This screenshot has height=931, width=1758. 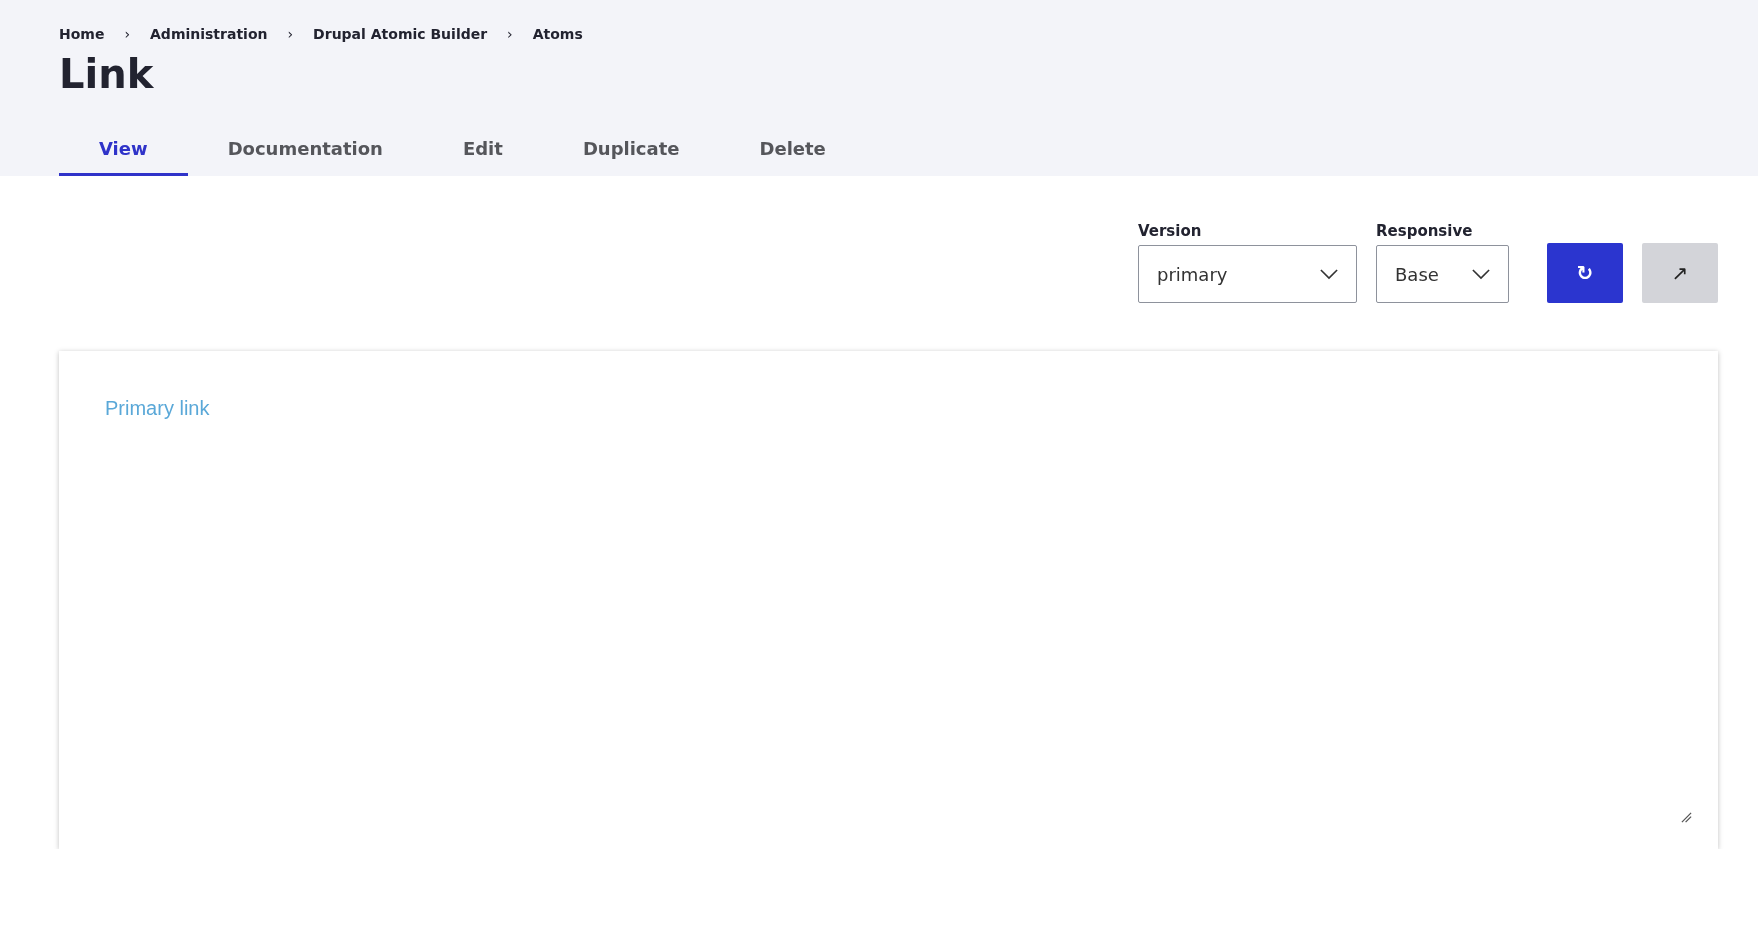 I want to click on open-button: ↗, so click(x=1680, y=273).